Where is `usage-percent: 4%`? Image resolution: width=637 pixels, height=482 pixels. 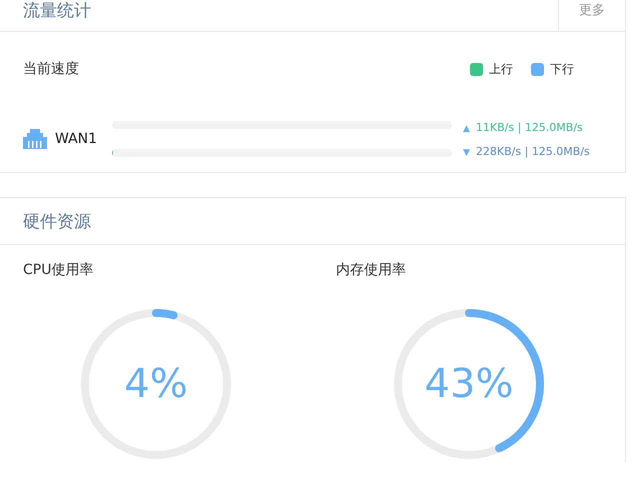 usage-percent: 4% is located at coordinates (156, 384).